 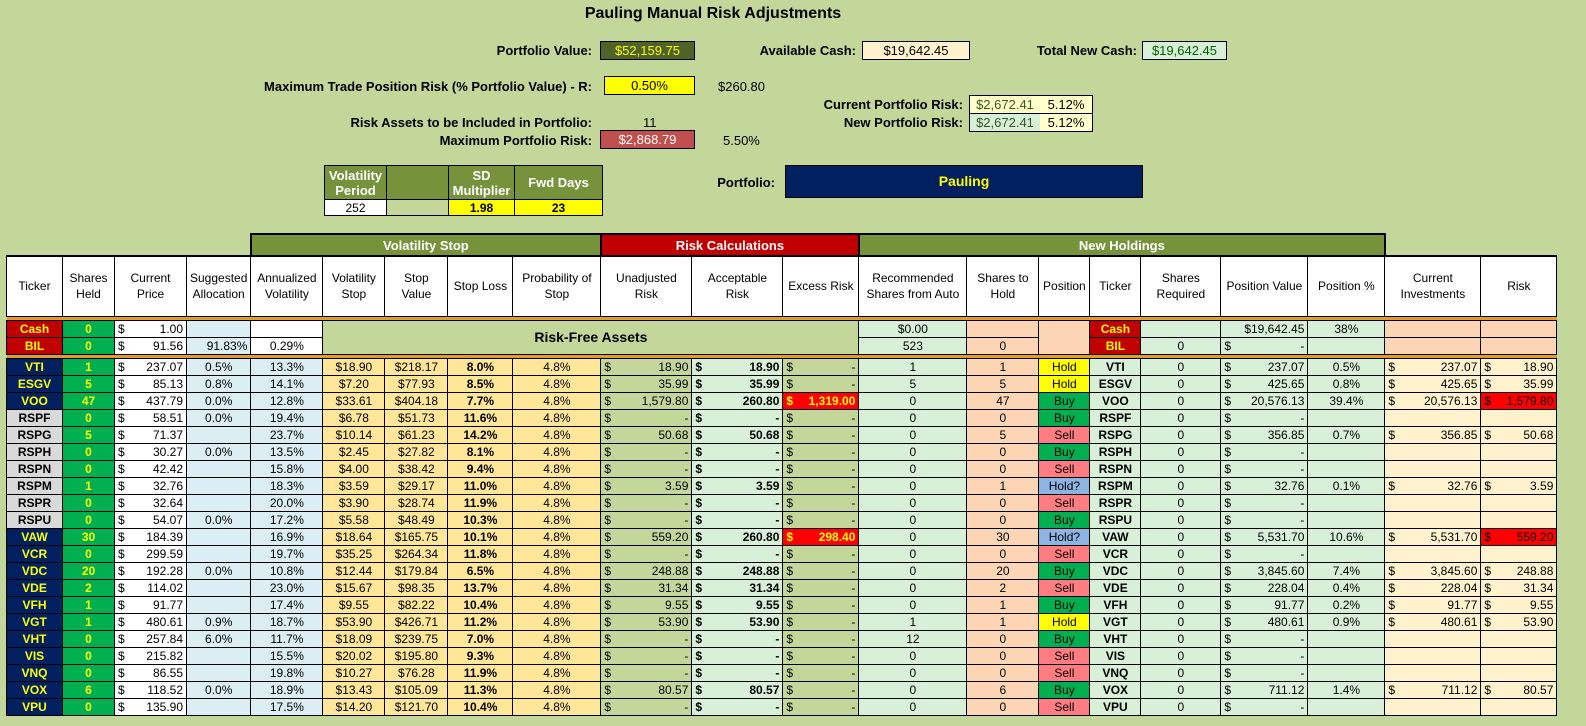 What do you see at coordinates (287, 434) in the screenshot?
I see `vol-cell: 23.7%` at bounding box center [287, 434].